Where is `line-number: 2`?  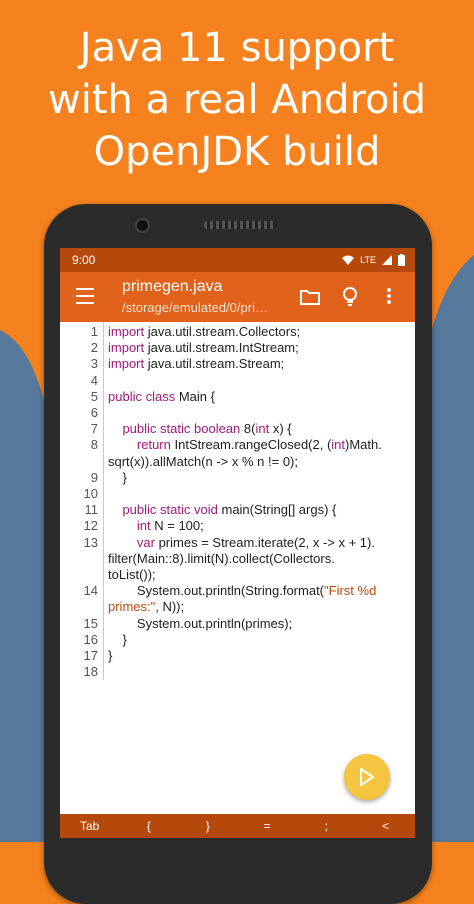 line-number: 2 is located at coordinates (94, 348).